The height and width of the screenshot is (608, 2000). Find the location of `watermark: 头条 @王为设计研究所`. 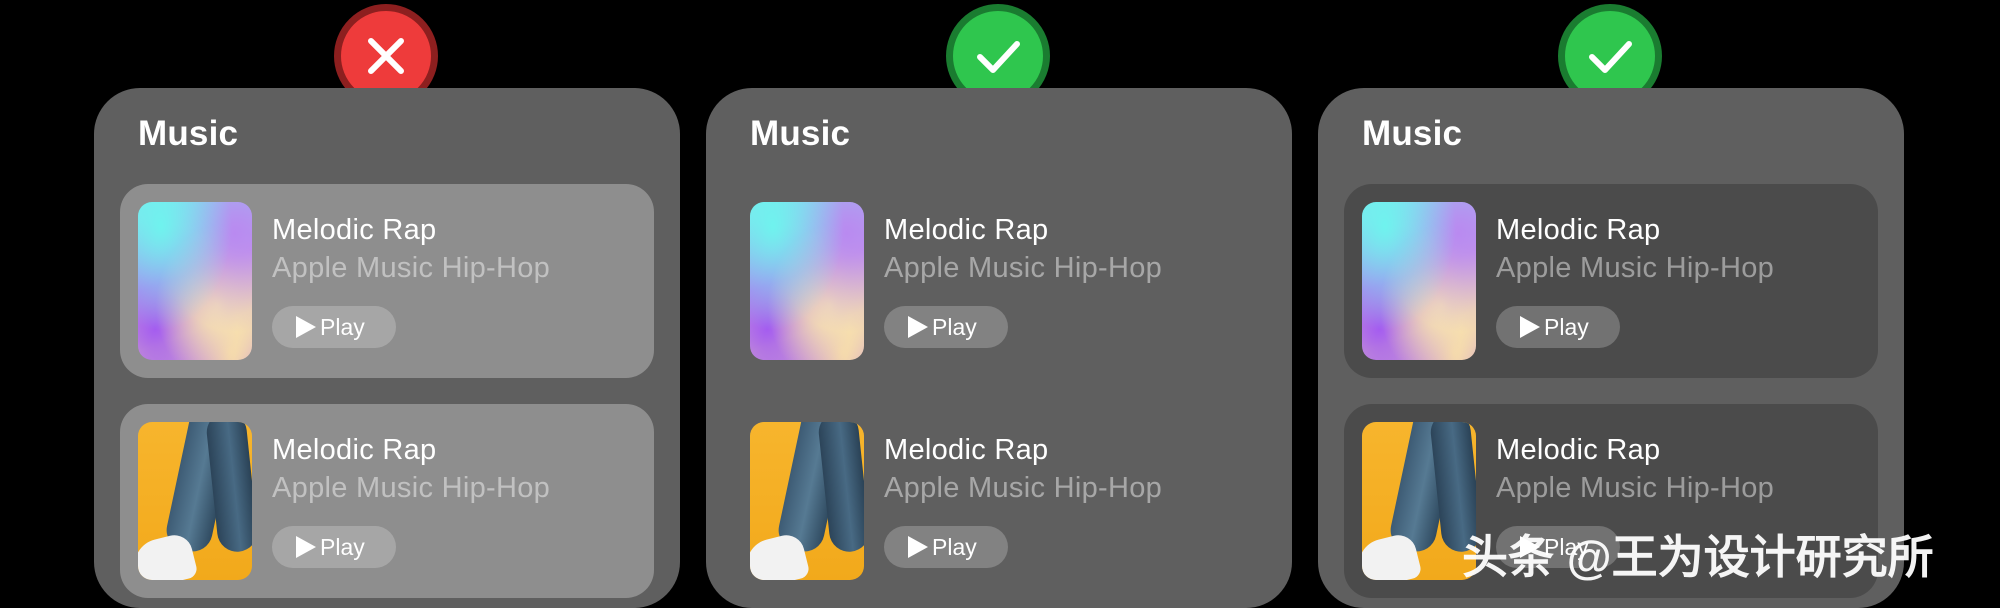

watermark: 头条 @王为设计研究所 is located at coordinates (1698, 557).